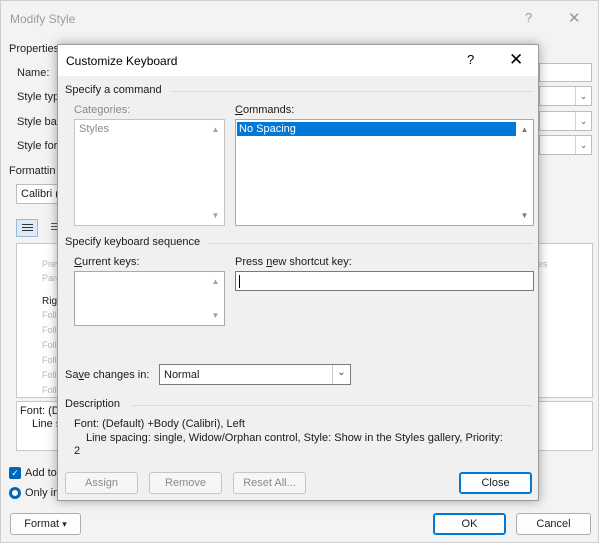 This screenshot has width=599, height=543. Describe the element at coordinates (41, 473) in the screenshot. I see `add-to-label: Add to` at that location.